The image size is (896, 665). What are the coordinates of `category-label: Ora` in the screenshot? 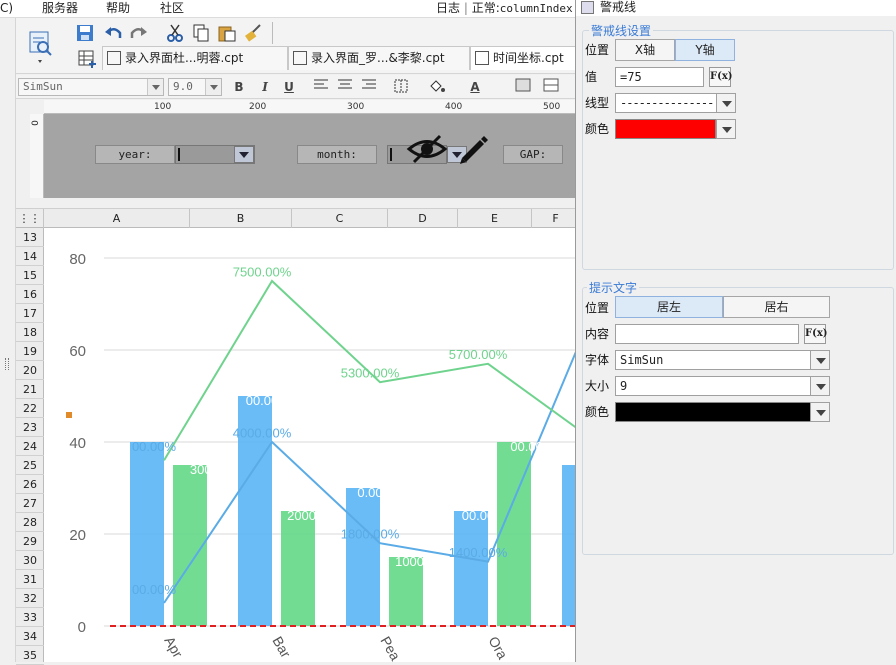 It's located at (498, 648).